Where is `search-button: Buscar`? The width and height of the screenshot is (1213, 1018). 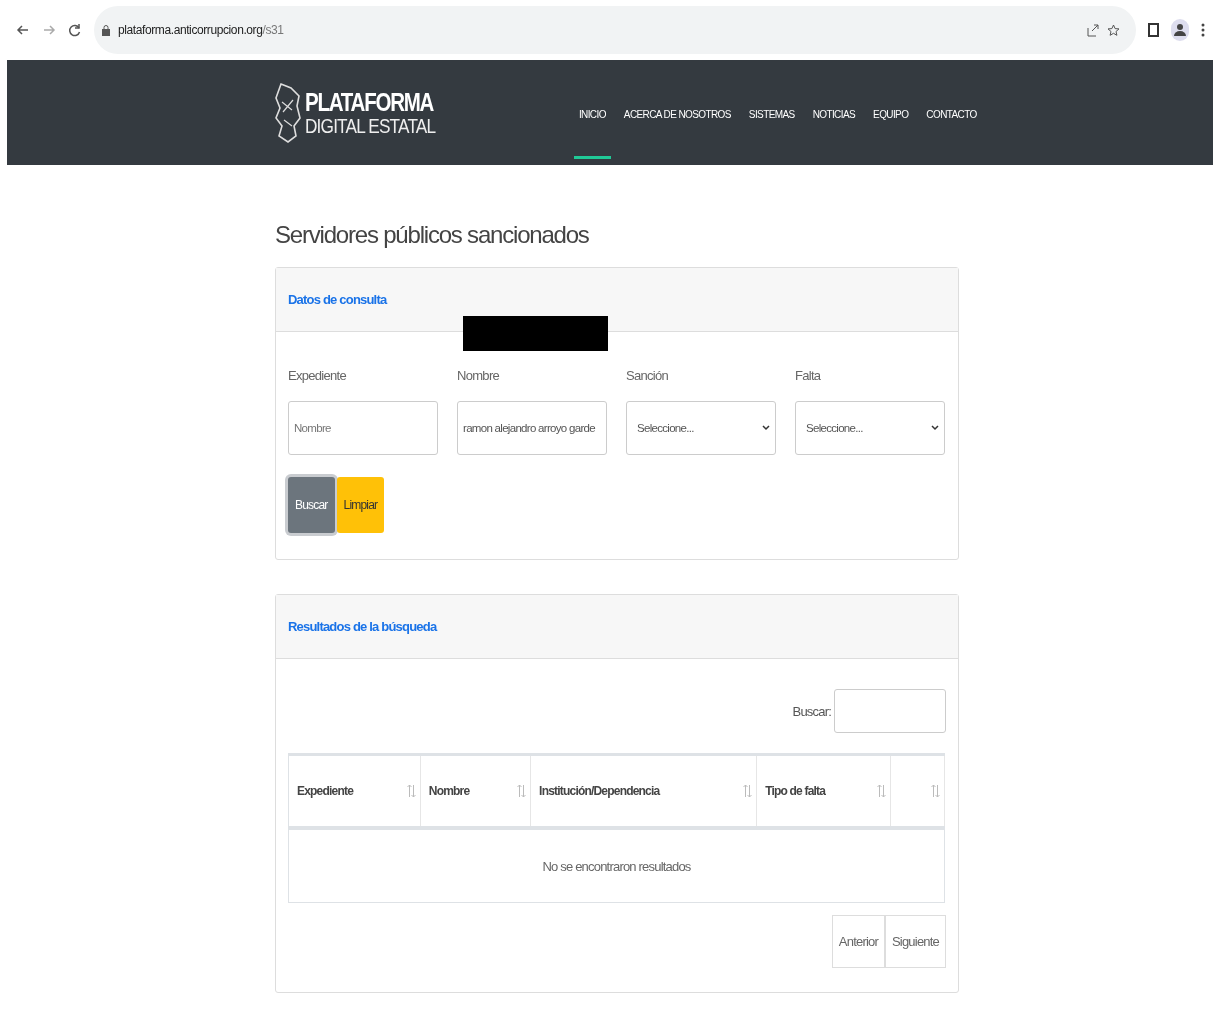
search-button: Buscar is located at coordinates (311, 505).